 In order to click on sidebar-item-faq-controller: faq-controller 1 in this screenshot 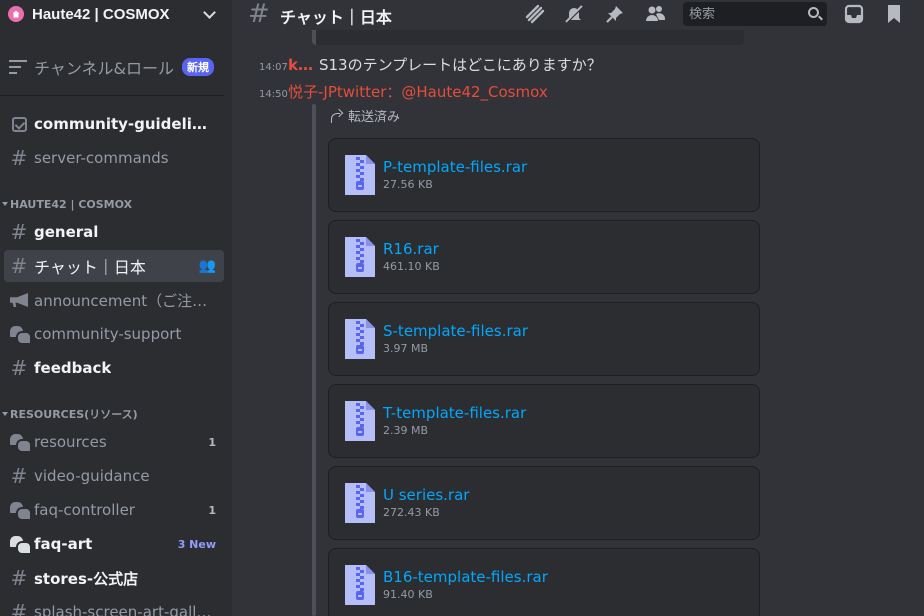, I will do `click(114, 510)`.